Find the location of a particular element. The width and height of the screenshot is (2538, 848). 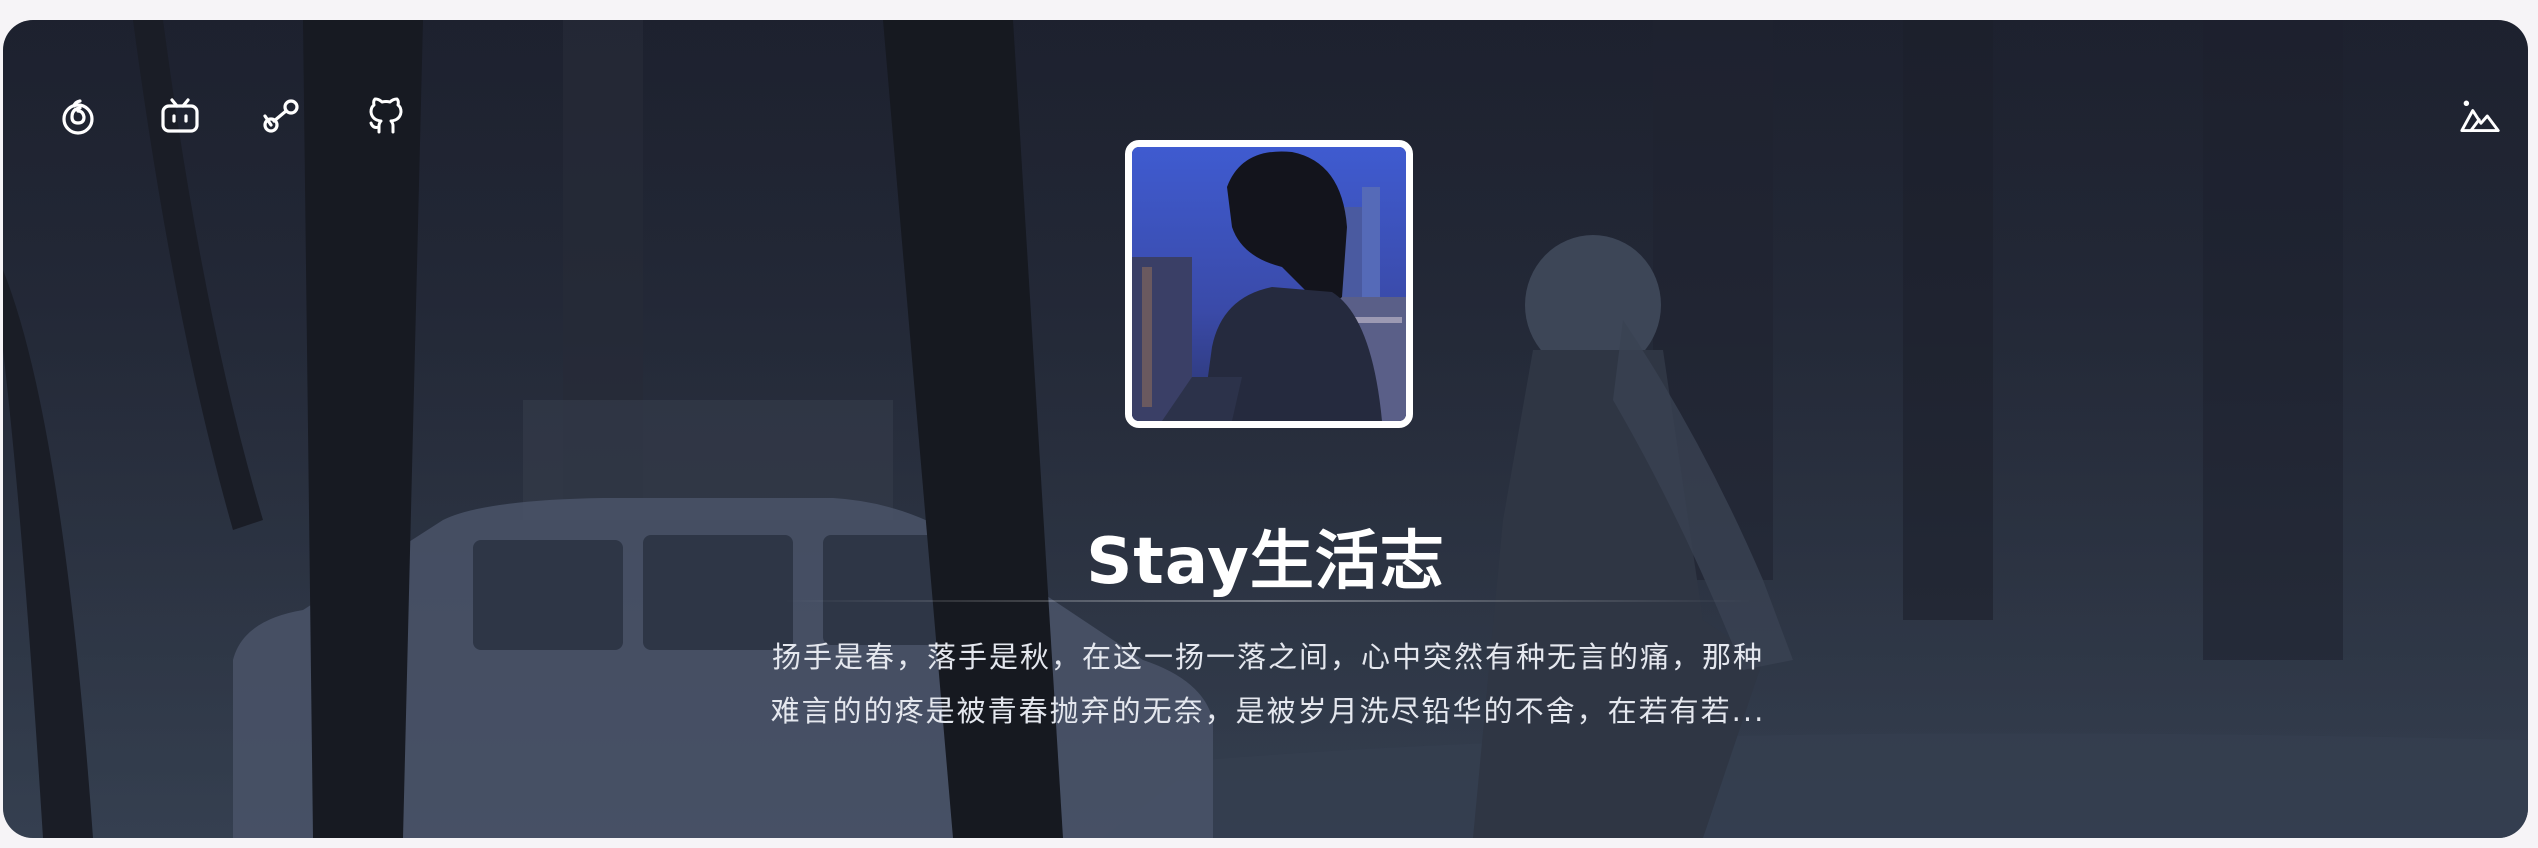

avatar-image is located at coordinates (1269, 284).